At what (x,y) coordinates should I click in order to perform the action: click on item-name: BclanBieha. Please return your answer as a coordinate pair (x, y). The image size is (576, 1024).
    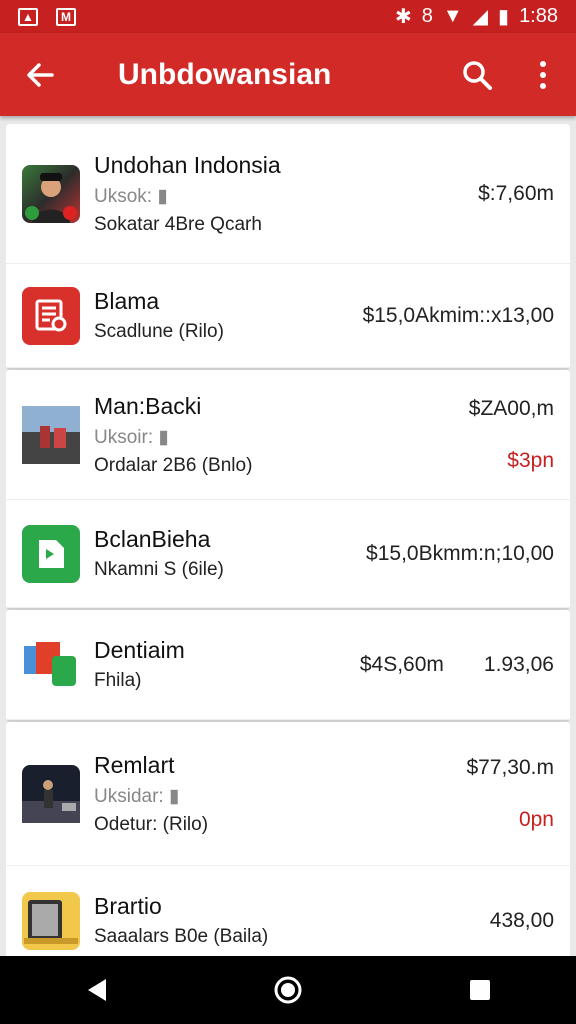
    Looking at the image, I should click on (152, 539).